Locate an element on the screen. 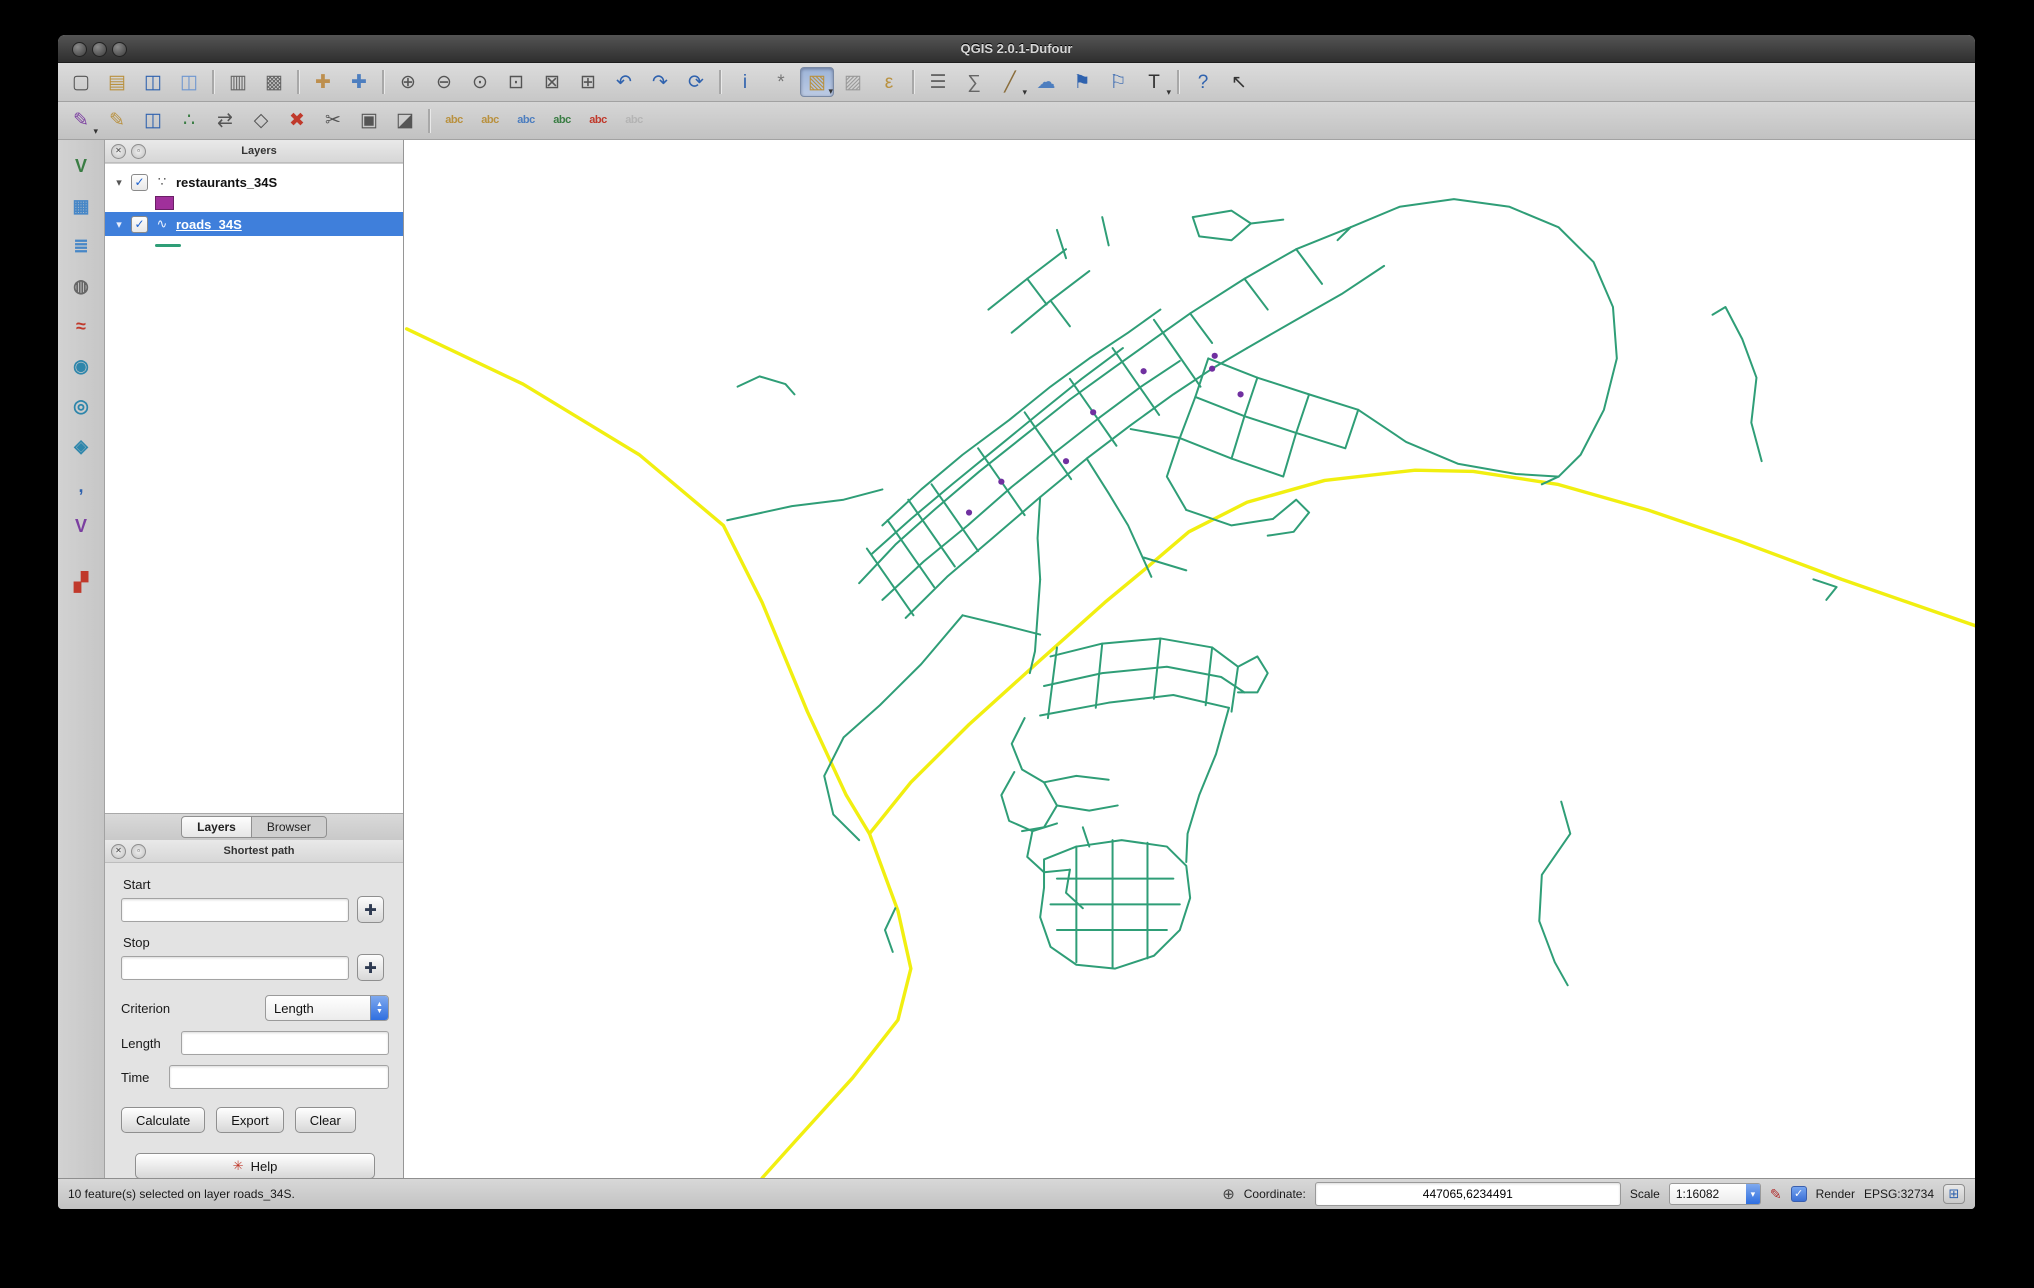 Image resolution: width=2034 pixels, height=1288 pixels. close-window-button is located at coordinates (79, 49).